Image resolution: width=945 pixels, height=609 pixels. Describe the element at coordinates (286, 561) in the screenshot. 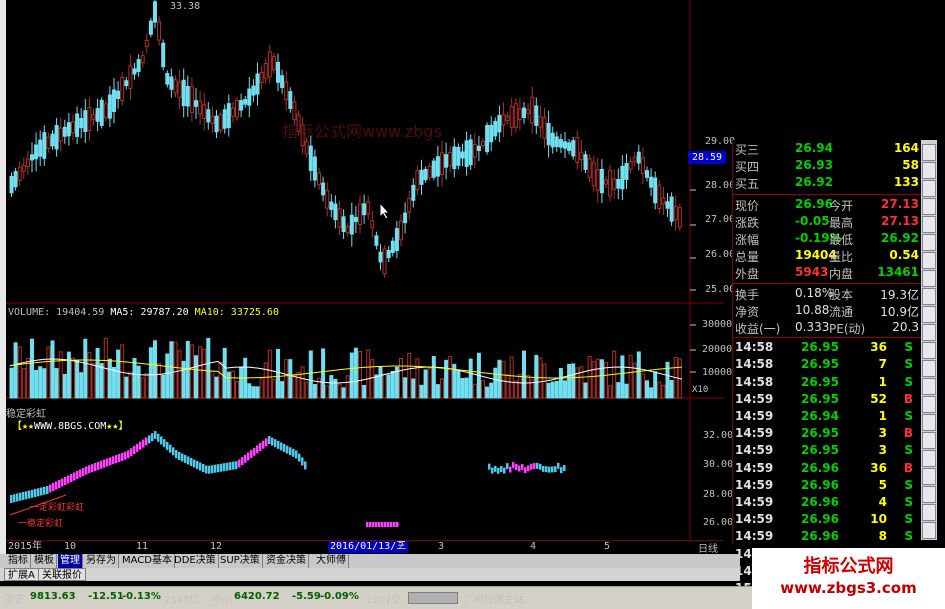

I see `indicator-tab: 资金决策` at that location.